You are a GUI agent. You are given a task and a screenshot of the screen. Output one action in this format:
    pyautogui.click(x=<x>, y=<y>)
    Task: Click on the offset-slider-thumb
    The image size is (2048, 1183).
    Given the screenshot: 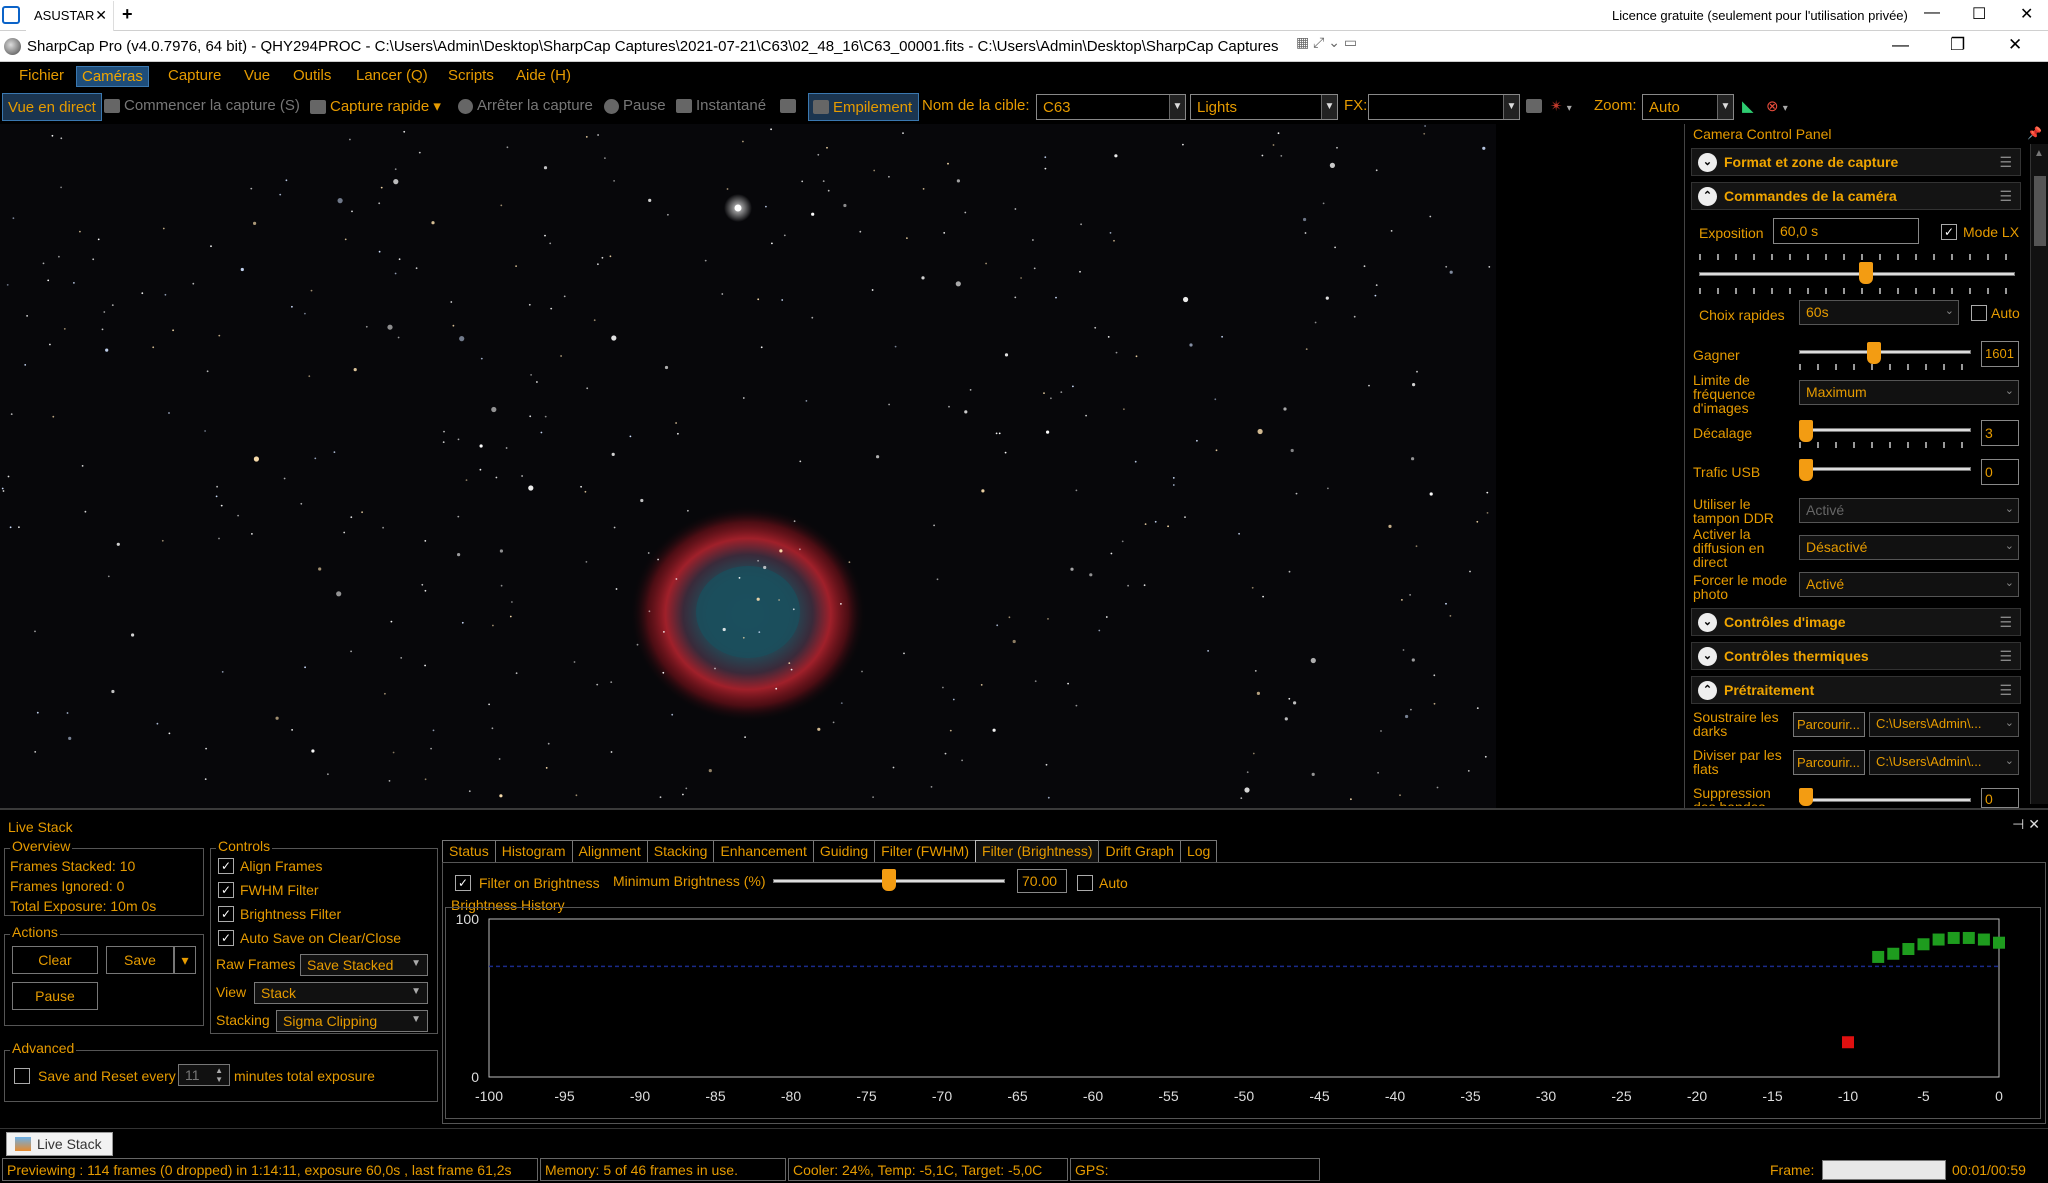 What is the action you would take?
    pyautogui.click(x=1806, y=431)
    